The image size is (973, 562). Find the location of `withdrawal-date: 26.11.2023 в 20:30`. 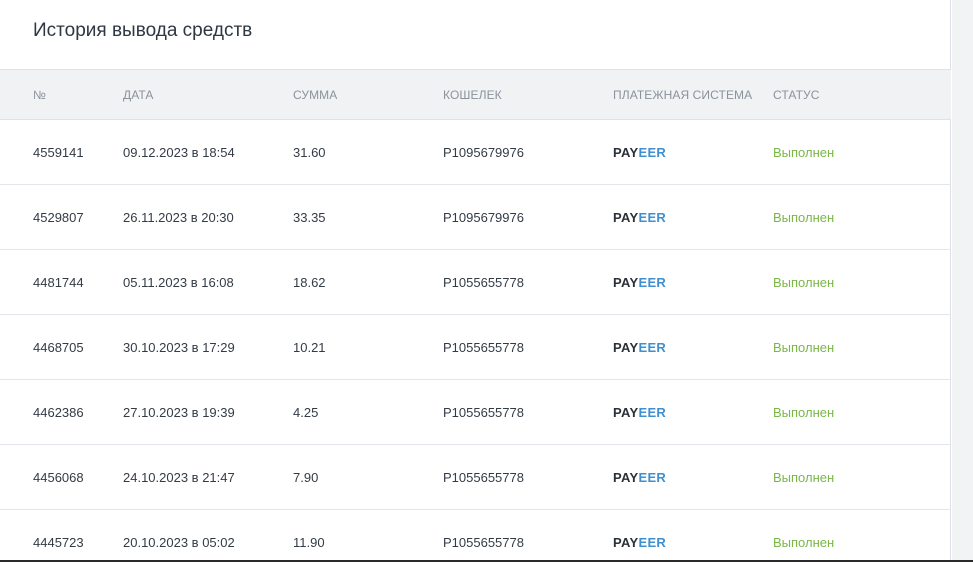

withdrawal-date: 26.11.2023 в 20:30 is located at coordinates (178, 217).